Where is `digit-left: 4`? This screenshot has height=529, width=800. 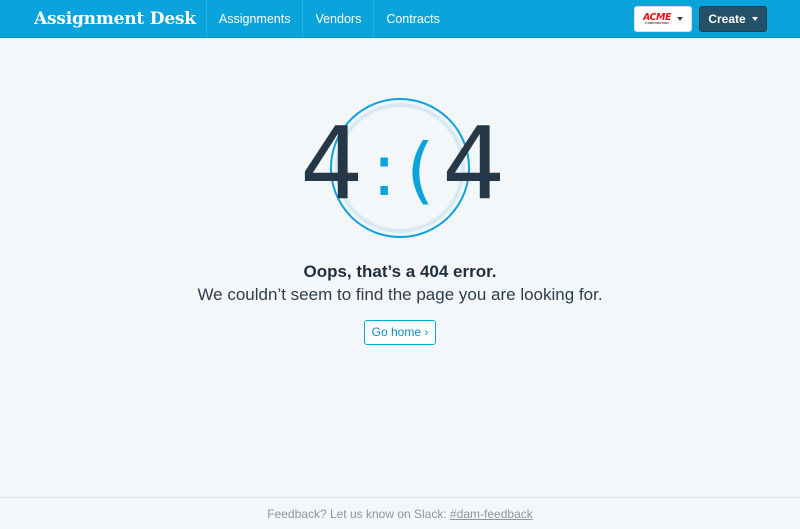
digit-left: 4 is located at coordinates (332, 163).